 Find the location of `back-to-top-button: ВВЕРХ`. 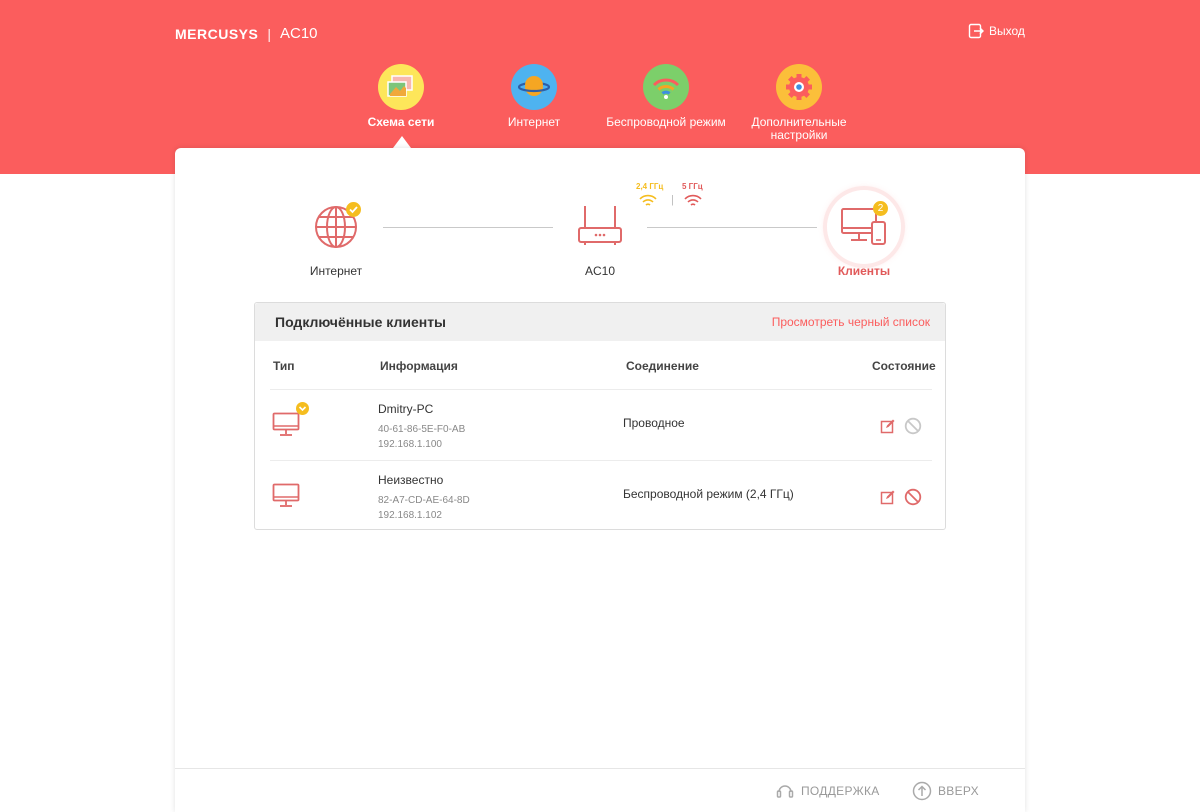

back-to-top-button: ВВЕРХ is located at coordinates (945, 791).